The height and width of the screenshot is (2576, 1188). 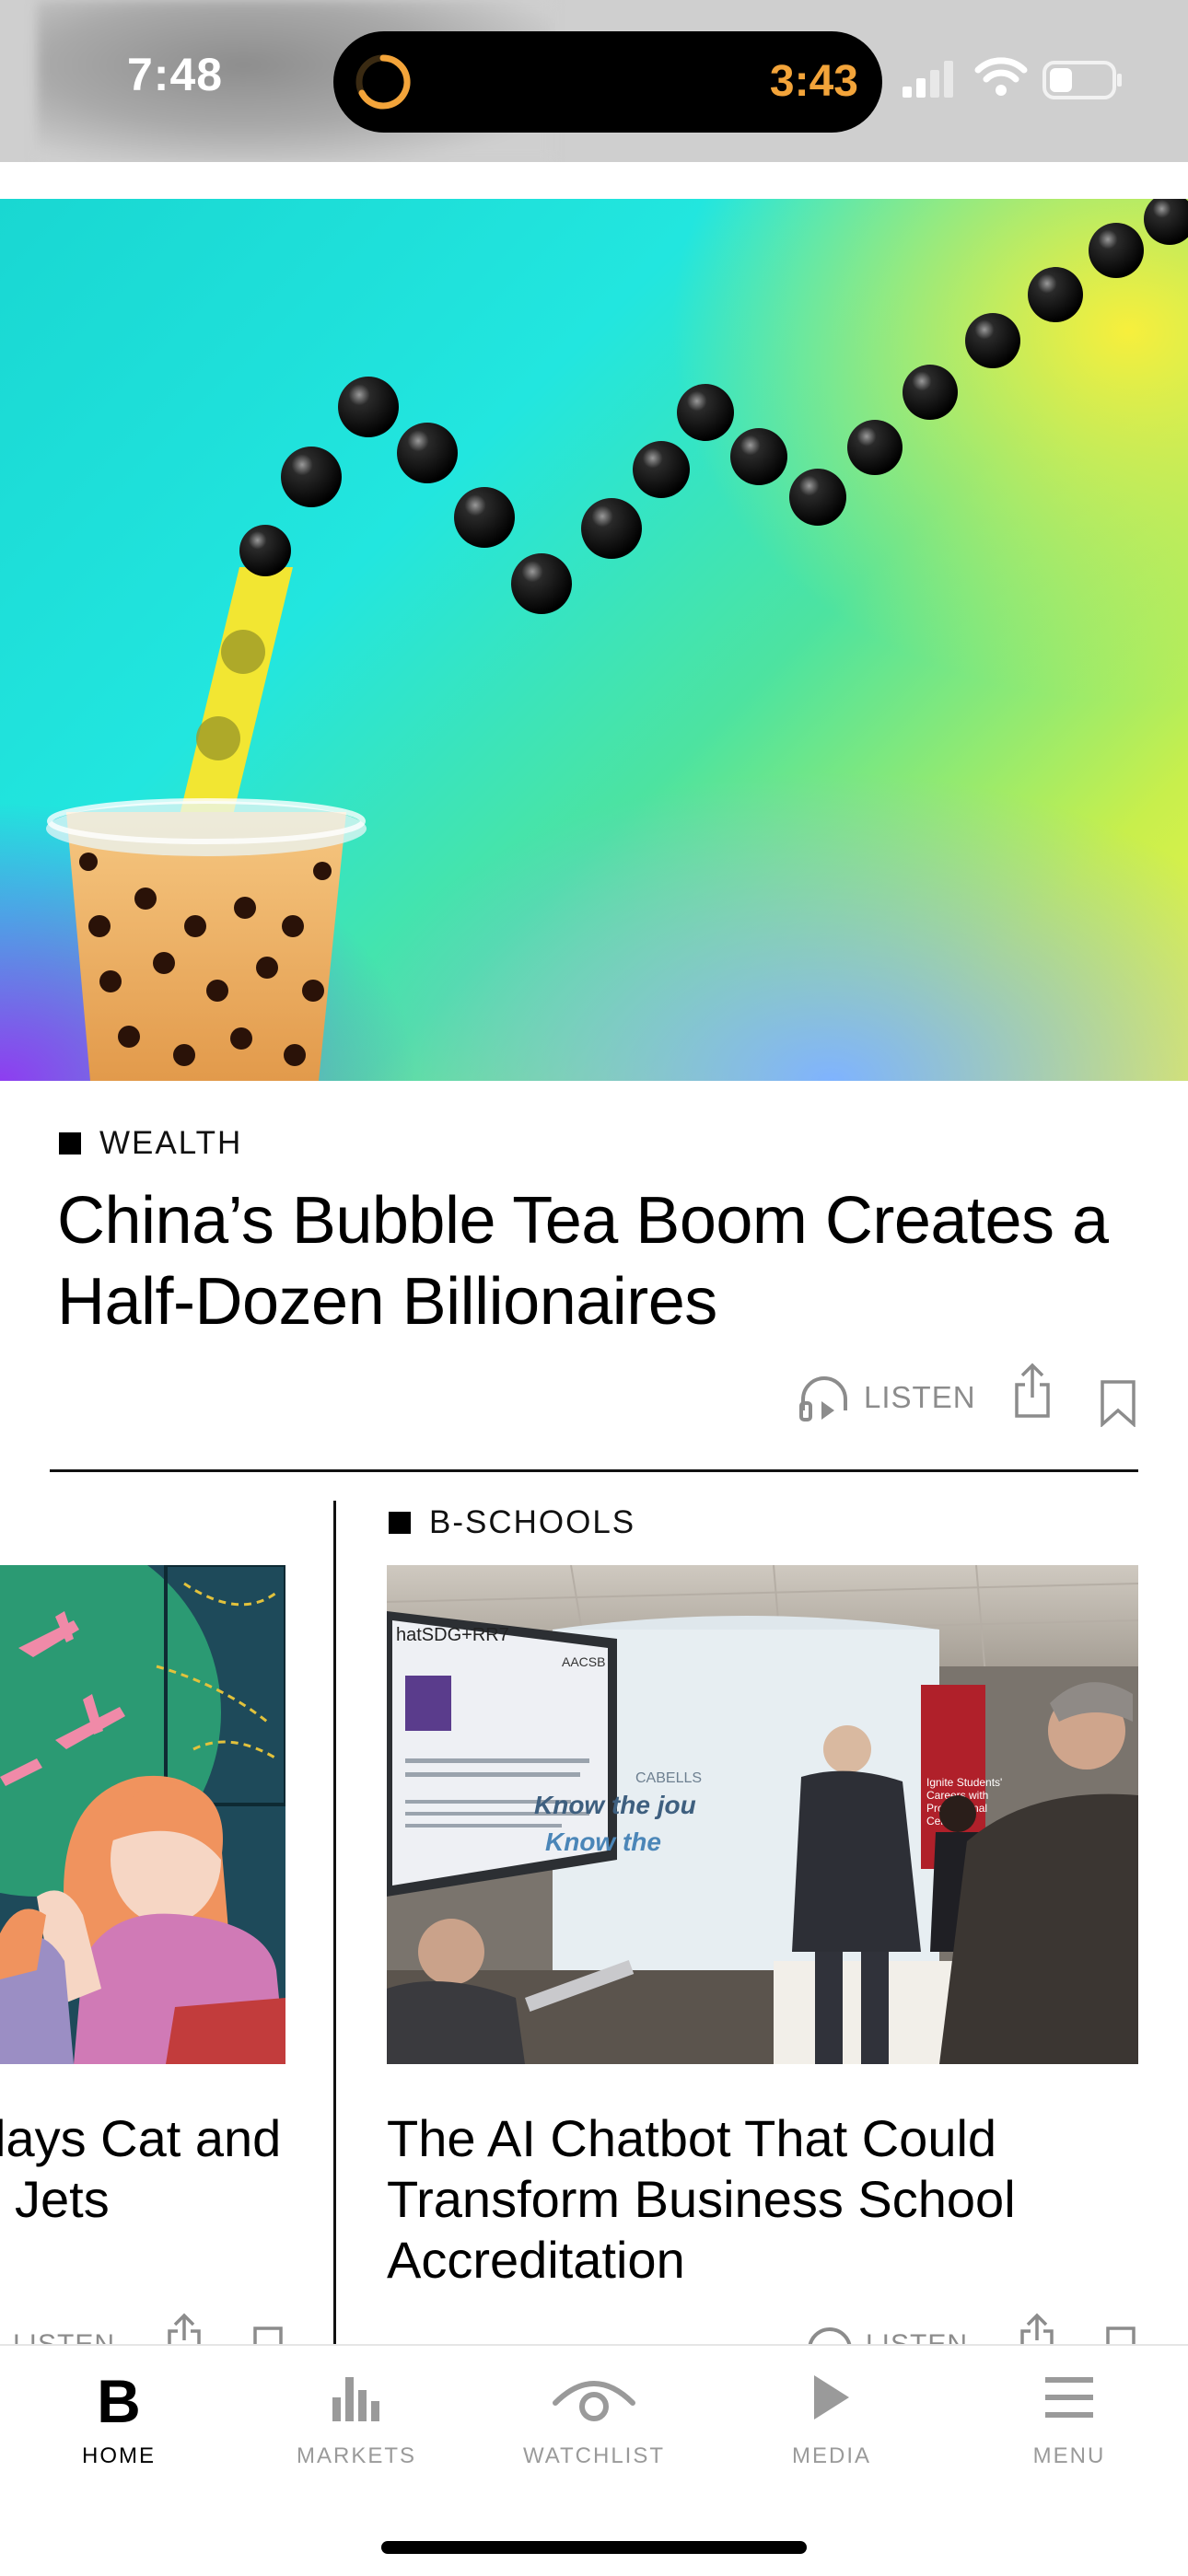 What do you see at coordinates (964, 1782) in the screenshot?
I see `poster-line-1: Ignite Students'` at bounding box center [964, 1782].